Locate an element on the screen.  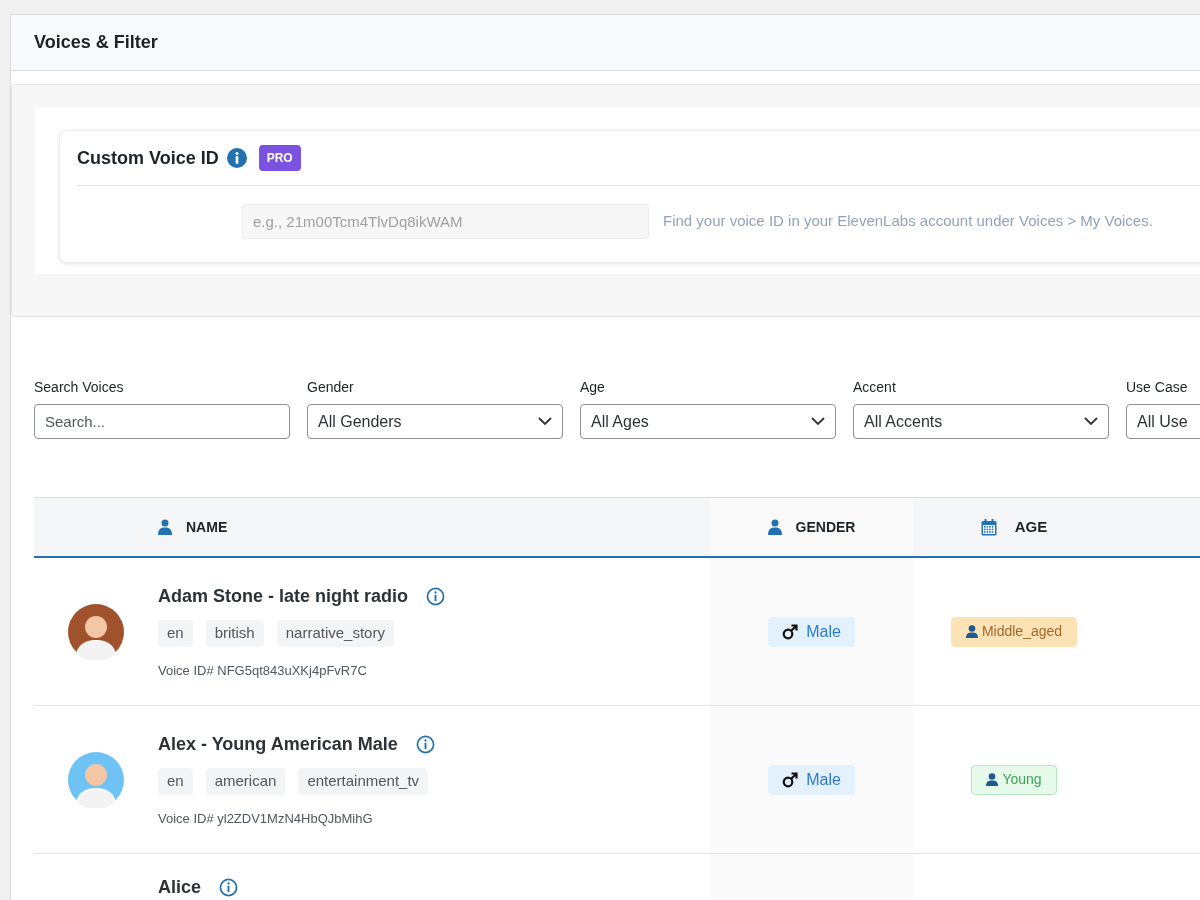
select-field: All Ages is located at coordinates (708, 421).